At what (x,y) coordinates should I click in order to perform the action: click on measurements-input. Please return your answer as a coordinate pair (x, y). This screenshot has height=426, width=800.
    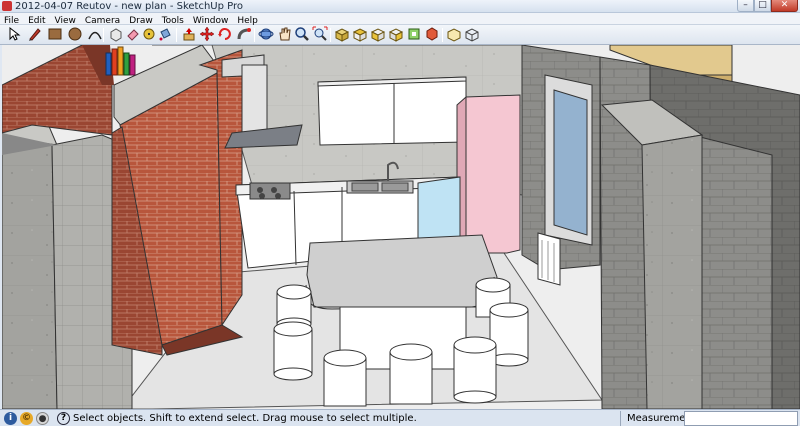
    Looking at the image, I should click on (741, 418).